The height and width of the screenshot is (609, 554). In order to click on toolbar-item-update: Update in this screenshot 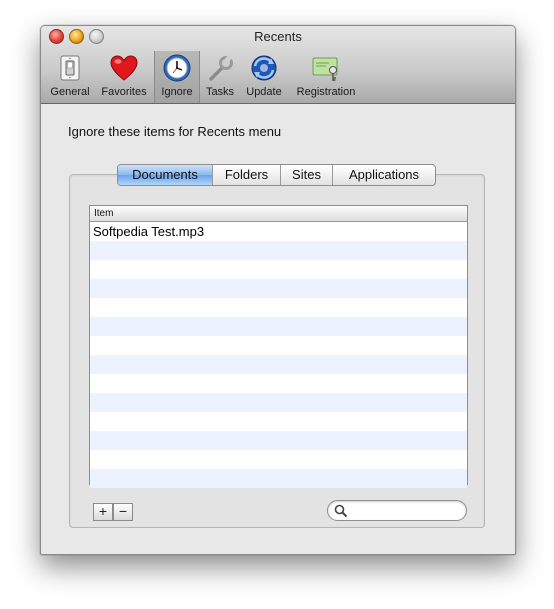, I will do `click(264, 77)`.